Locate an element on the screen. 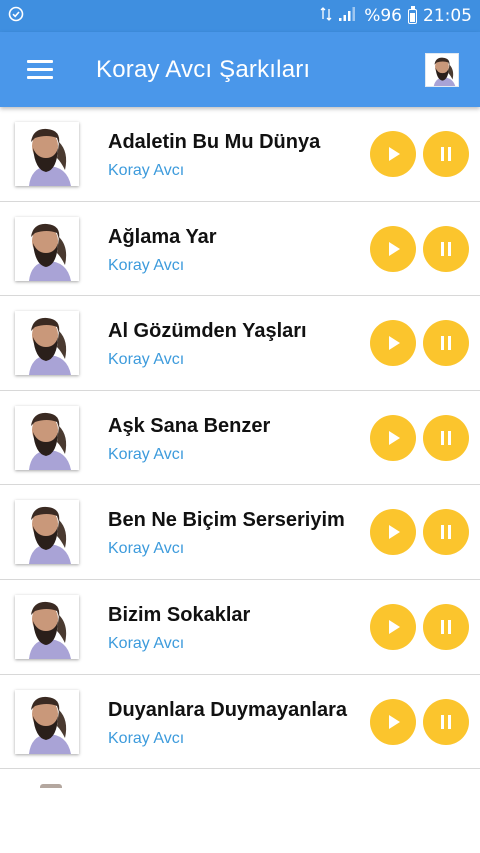 This screenshot has height=853, width=480. list-item: Ben Ne Biçim Serseriyim Koray Avcı is located at coordinates (240, 532).